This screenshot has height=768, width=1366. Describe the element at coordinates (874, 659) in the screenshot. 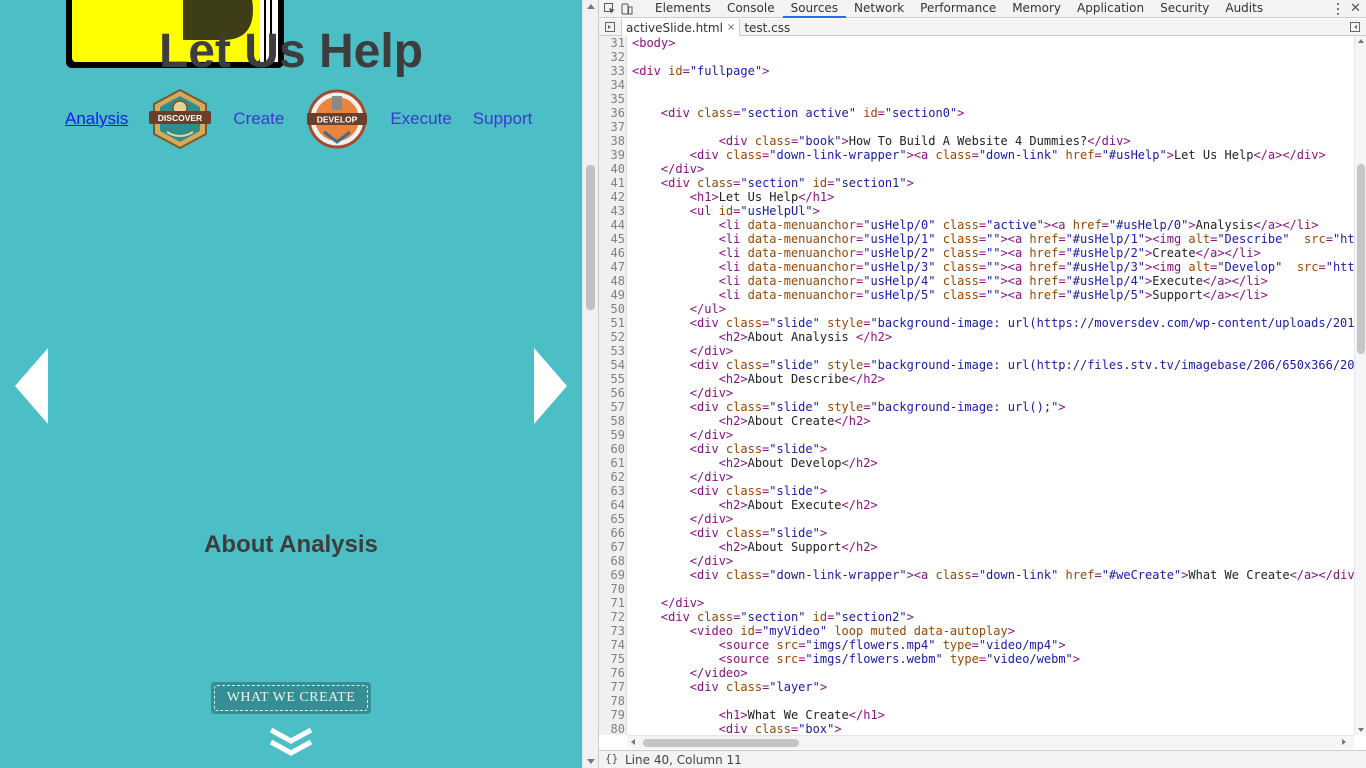

I see `code-token-val: "imgs/flowers.webm"` at that location.